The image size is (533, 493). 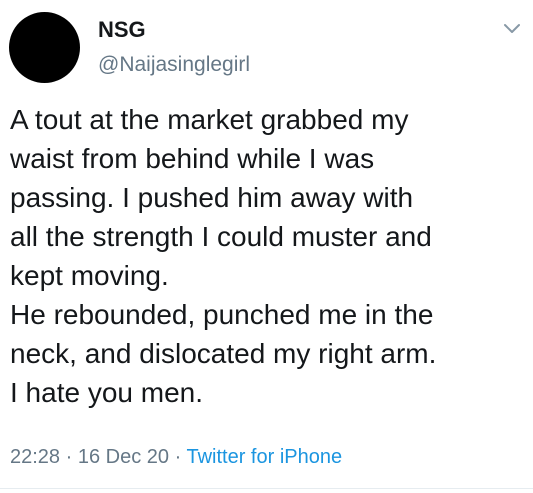 What do you see at coordinates (512, 29) in the screenshot?
I see `chevron-down-icon` at bounding box center [512, 29].